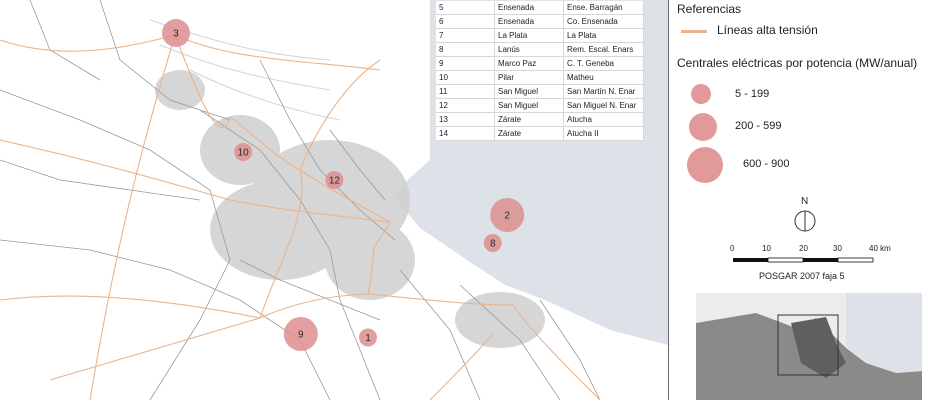 This screenshot has height=400, width=940. I want to click on table-row: 11 San Miguel San Martín N. Enar, so click(540, 91).